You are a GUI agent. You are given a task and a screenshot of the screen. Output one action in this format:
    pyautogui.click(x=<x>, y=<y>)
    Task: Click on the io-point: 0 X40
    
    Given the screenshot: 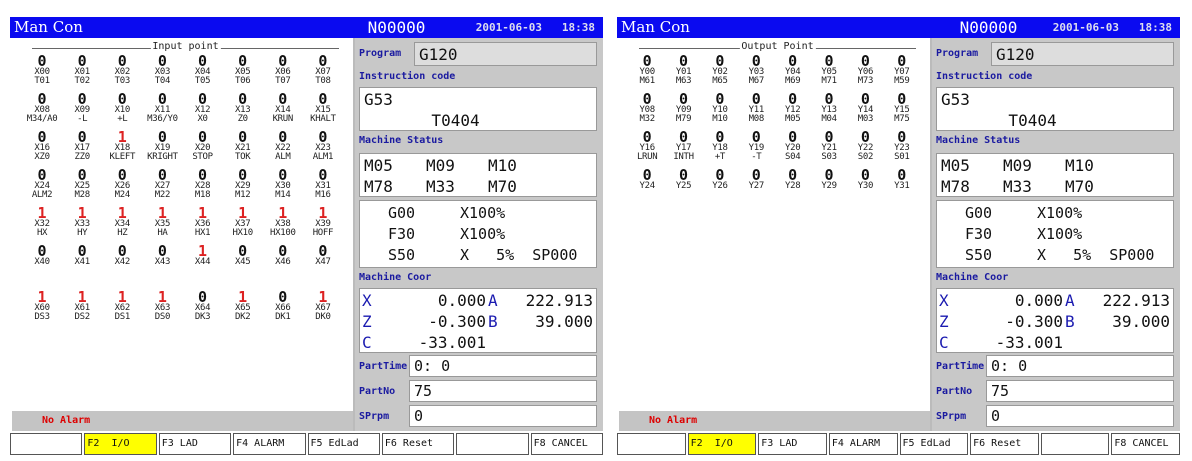 What is the action you would take?
    pyautogui.click(x=42, y=263)
    